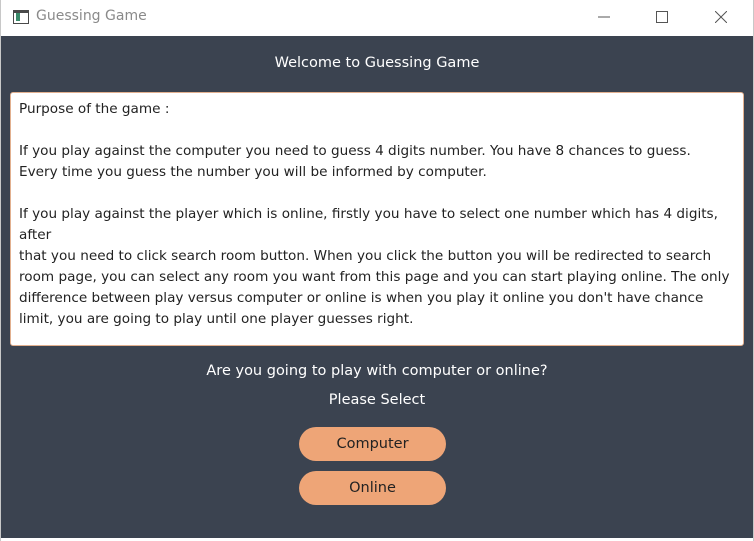 This screenshot has width=754, height=541. Describe the element at coordinates (377, 63) in the screenshot. I see `welcome-heading: Welcome to Guessing Game` at that location.